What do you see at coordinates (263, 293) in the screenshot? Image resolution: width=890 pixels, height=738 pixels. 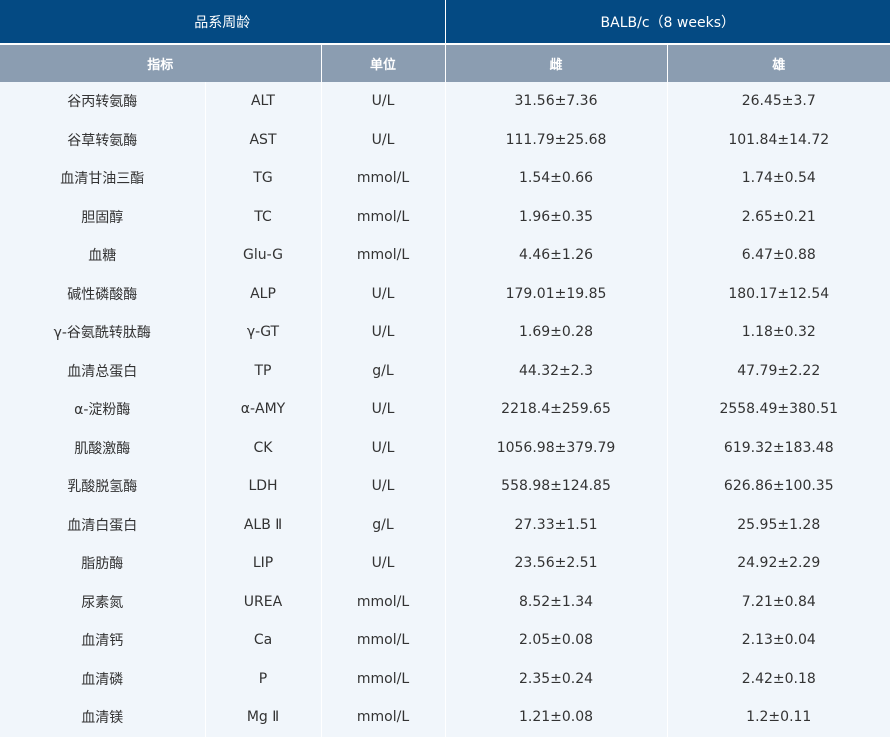 I see `indicator-abbr: ALP` at bounding box center [263, 293].